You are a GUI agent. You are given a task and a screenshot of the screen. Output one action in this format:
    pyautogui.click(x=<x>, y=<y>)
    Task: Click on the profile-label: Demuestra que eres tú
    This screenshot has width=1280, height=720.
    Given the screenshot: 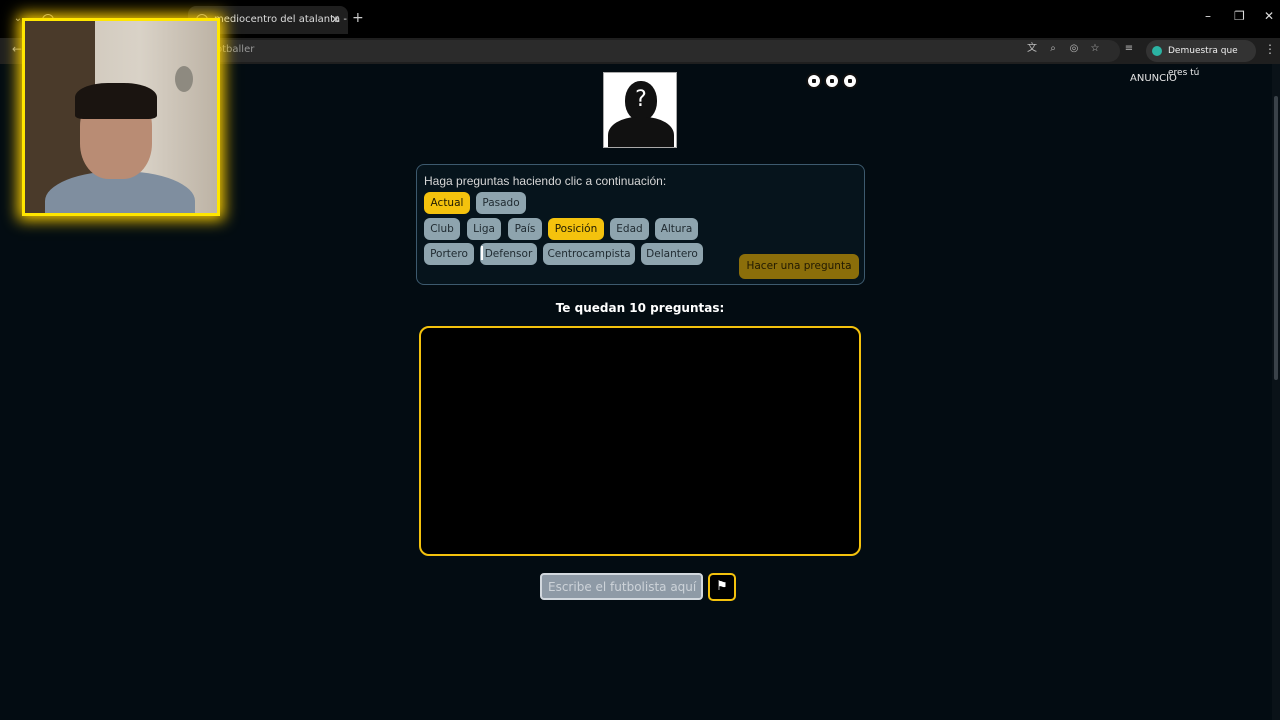 What is the action you would take?
    pyautogui.click(x=1203, y=62)
    